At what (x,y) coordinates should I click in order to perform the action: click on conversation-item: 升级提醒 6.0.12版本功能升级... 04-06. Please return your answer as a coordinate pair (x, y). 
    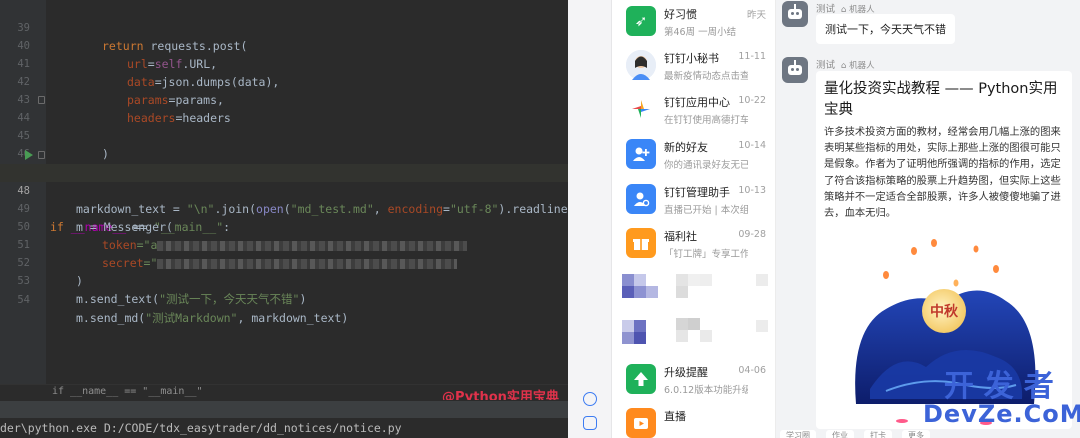
    Looking at the image, I should click on (693, 380).